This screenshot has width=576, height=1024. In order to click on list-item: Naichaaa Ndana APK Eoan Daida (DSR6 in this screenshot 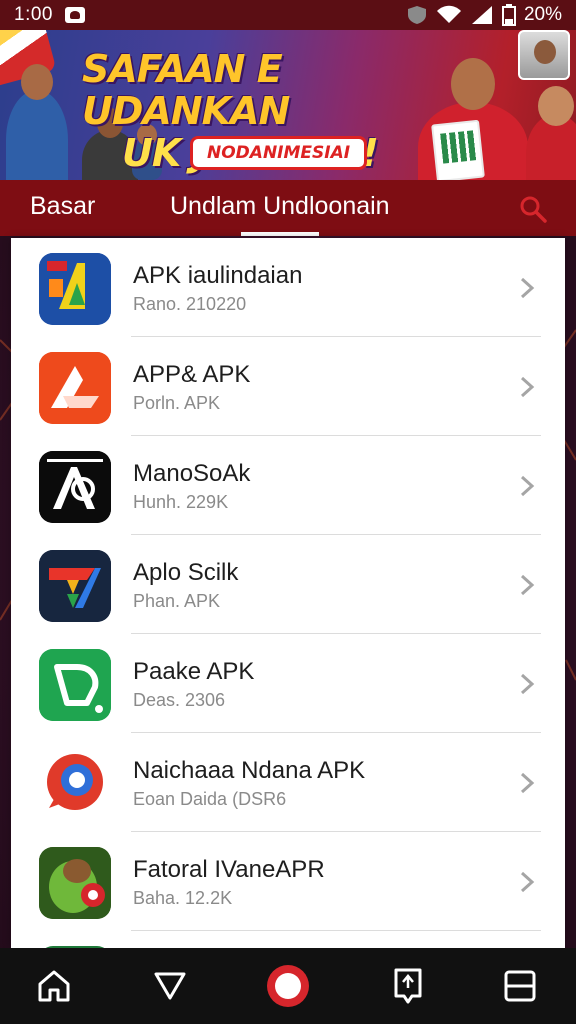, I will do `click(288, 782)`.